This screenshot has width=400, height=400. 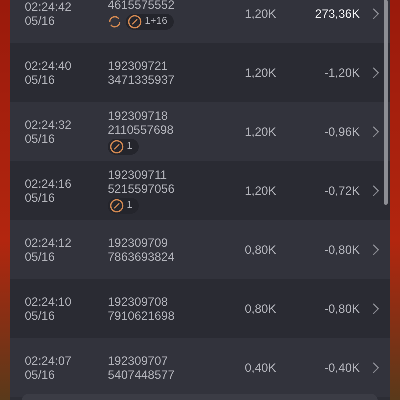 I want to click on history-row: 02:24:42 05/16 4615575552 1+16 1,20K 273,36K, so click(x=200, y=21).